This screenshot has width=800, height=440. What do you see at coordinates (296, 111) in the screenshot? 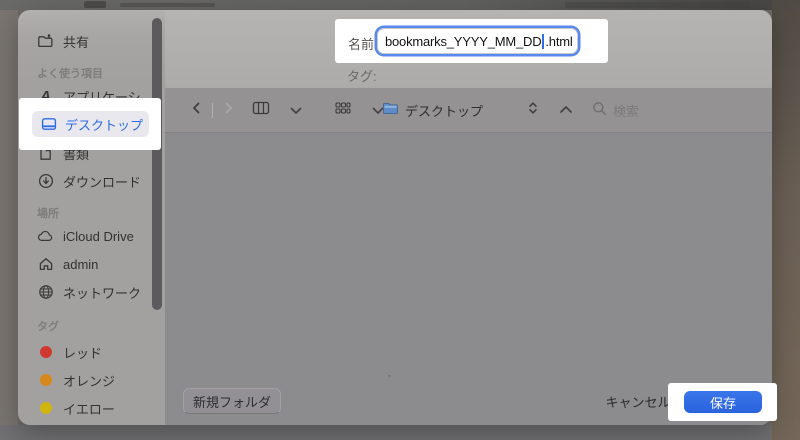
I see `chevron-down-icon` at bounding box center [296, 111].